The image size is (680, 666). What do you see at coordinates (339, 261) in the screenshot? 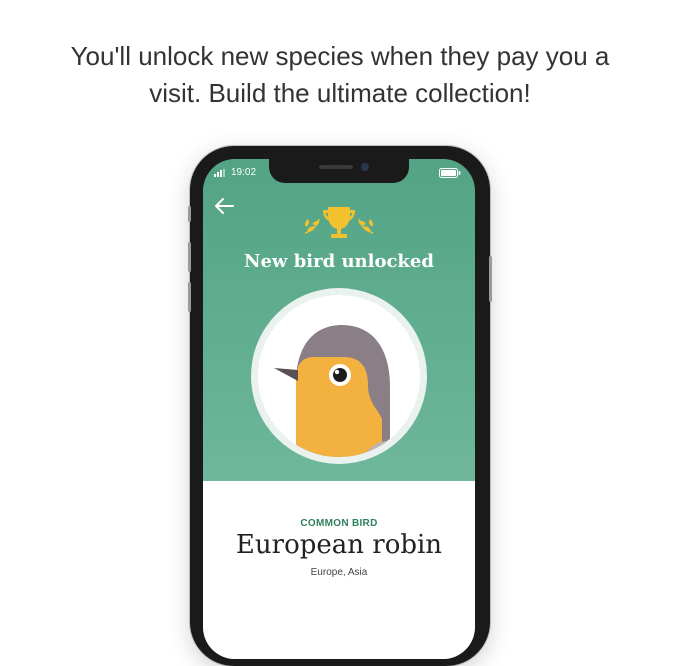
I see `unlock-title: New bird unlocked` at bounding box center [339, 261].